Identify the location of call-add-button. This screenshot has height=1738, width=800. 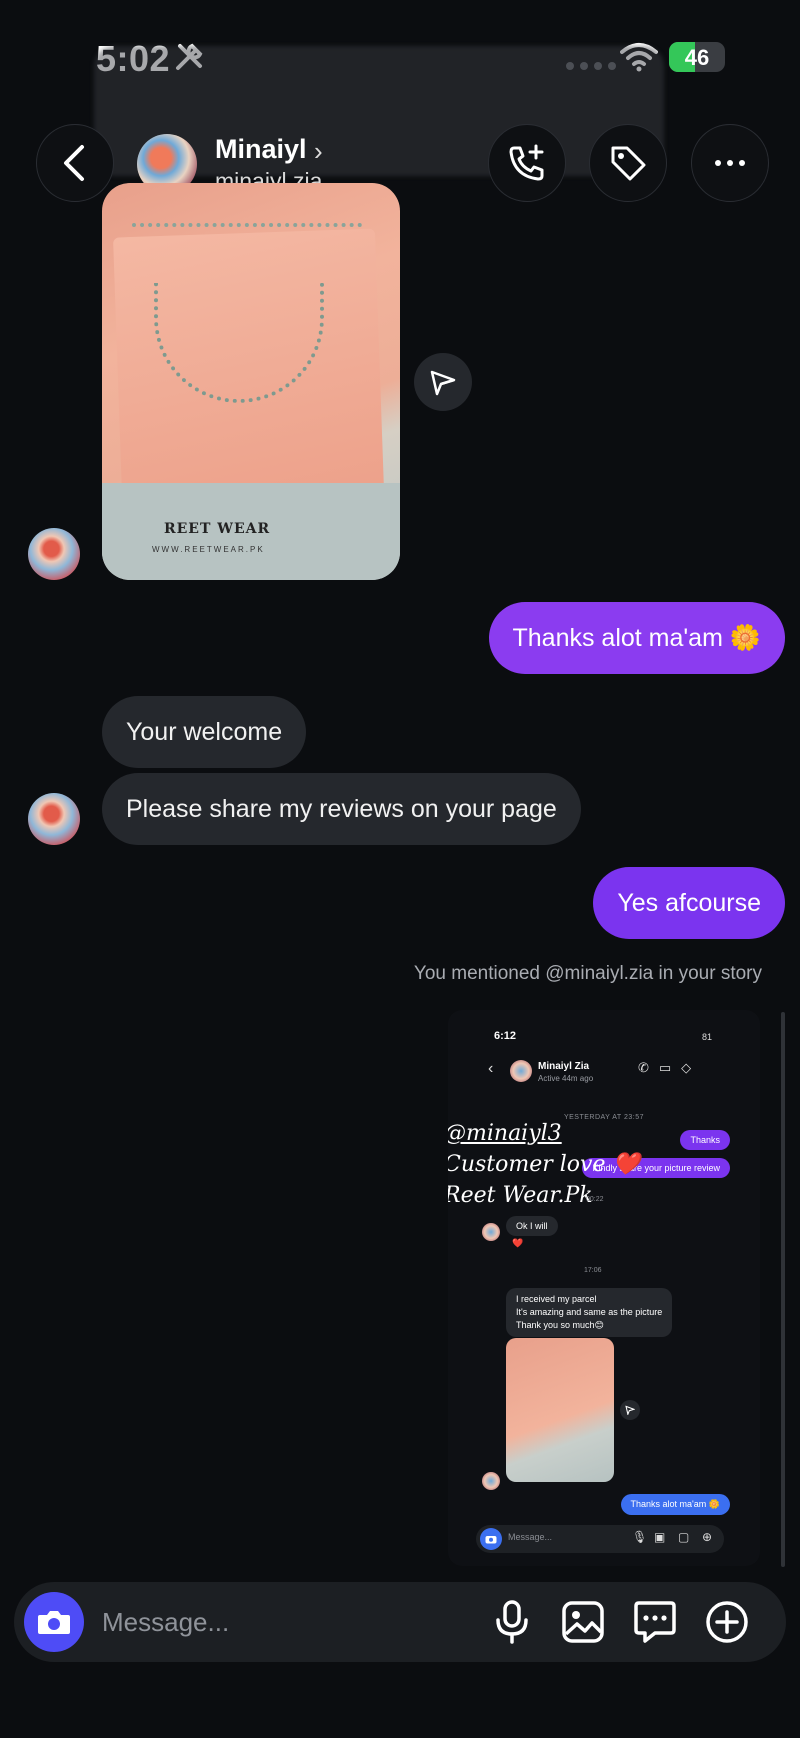
(527, 163).